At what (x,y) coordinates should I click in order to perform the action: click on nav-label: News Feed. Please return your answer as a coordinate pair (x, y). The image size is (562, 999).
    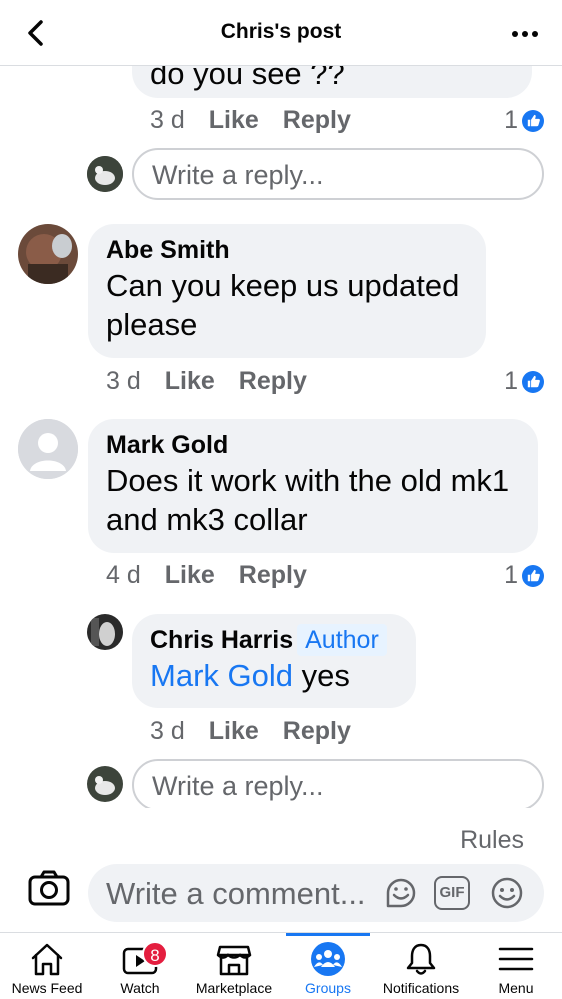
    Looking at the image, I should click on (47, 988).